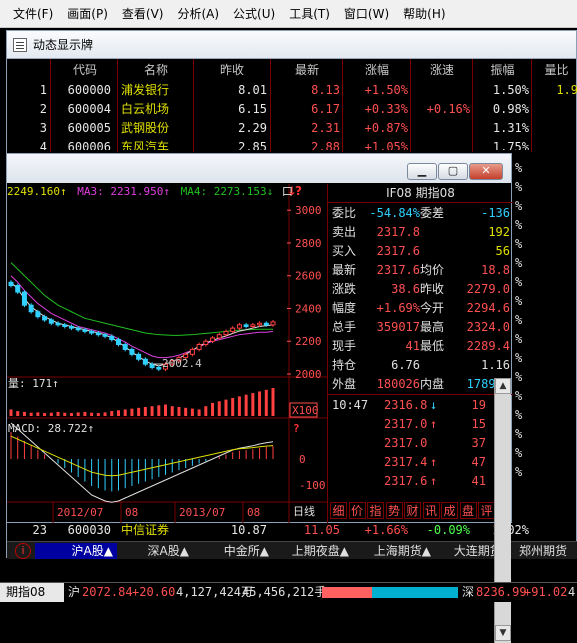  What do you see at coordinates (321, 530) in the screenshot?
I see `row-last: 11.05` at bounding box center [321, 530].